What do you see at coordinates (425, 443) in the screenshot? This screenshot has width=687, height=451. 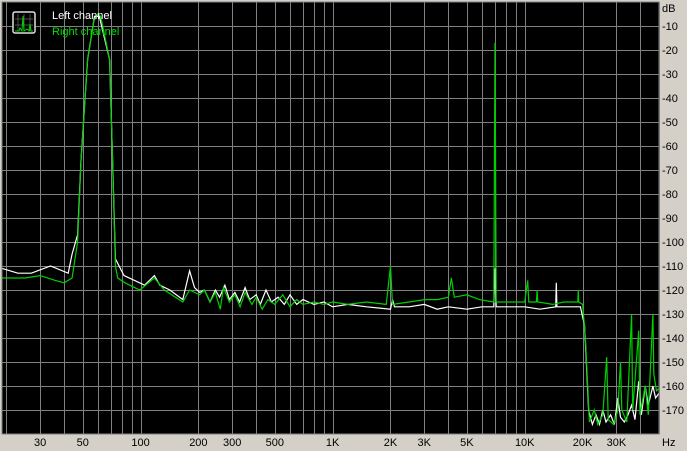 I see `x-tick-label: 3K` at bounding box center [425, 443].